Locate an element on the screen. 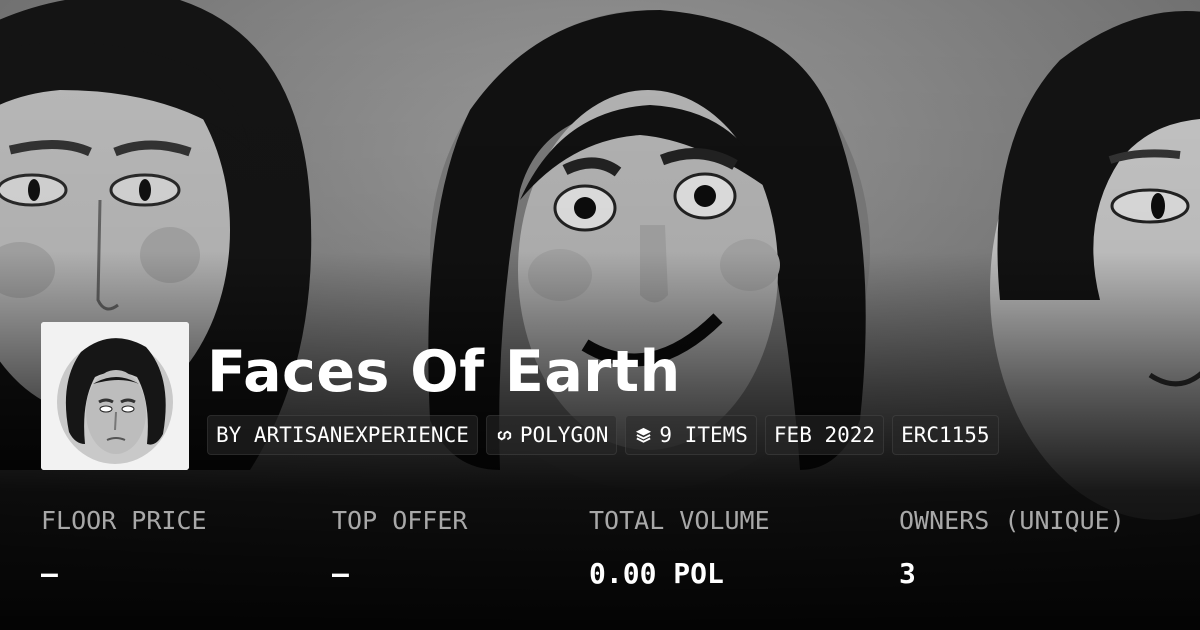 The image size is (1200, 630). collection-avatar is located at coordinates (115, 396).